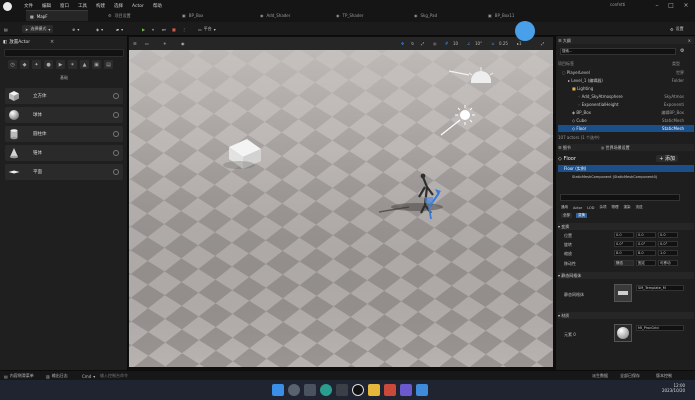 The image size is (695, 400). What do you see at coordinates (618, 148) in the screenshot?
I see `world-settings-tab: 世界场景设置` at bounding box center [618, 148].